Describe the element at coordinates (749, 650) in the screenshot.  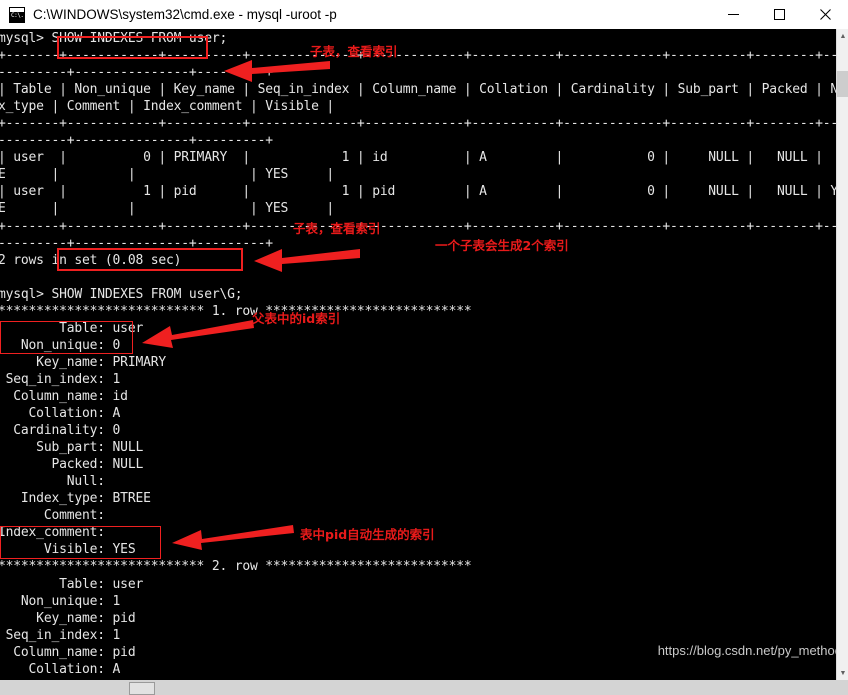
I see `watermark-url: https://blog.csdn.net/py_method` at that location.